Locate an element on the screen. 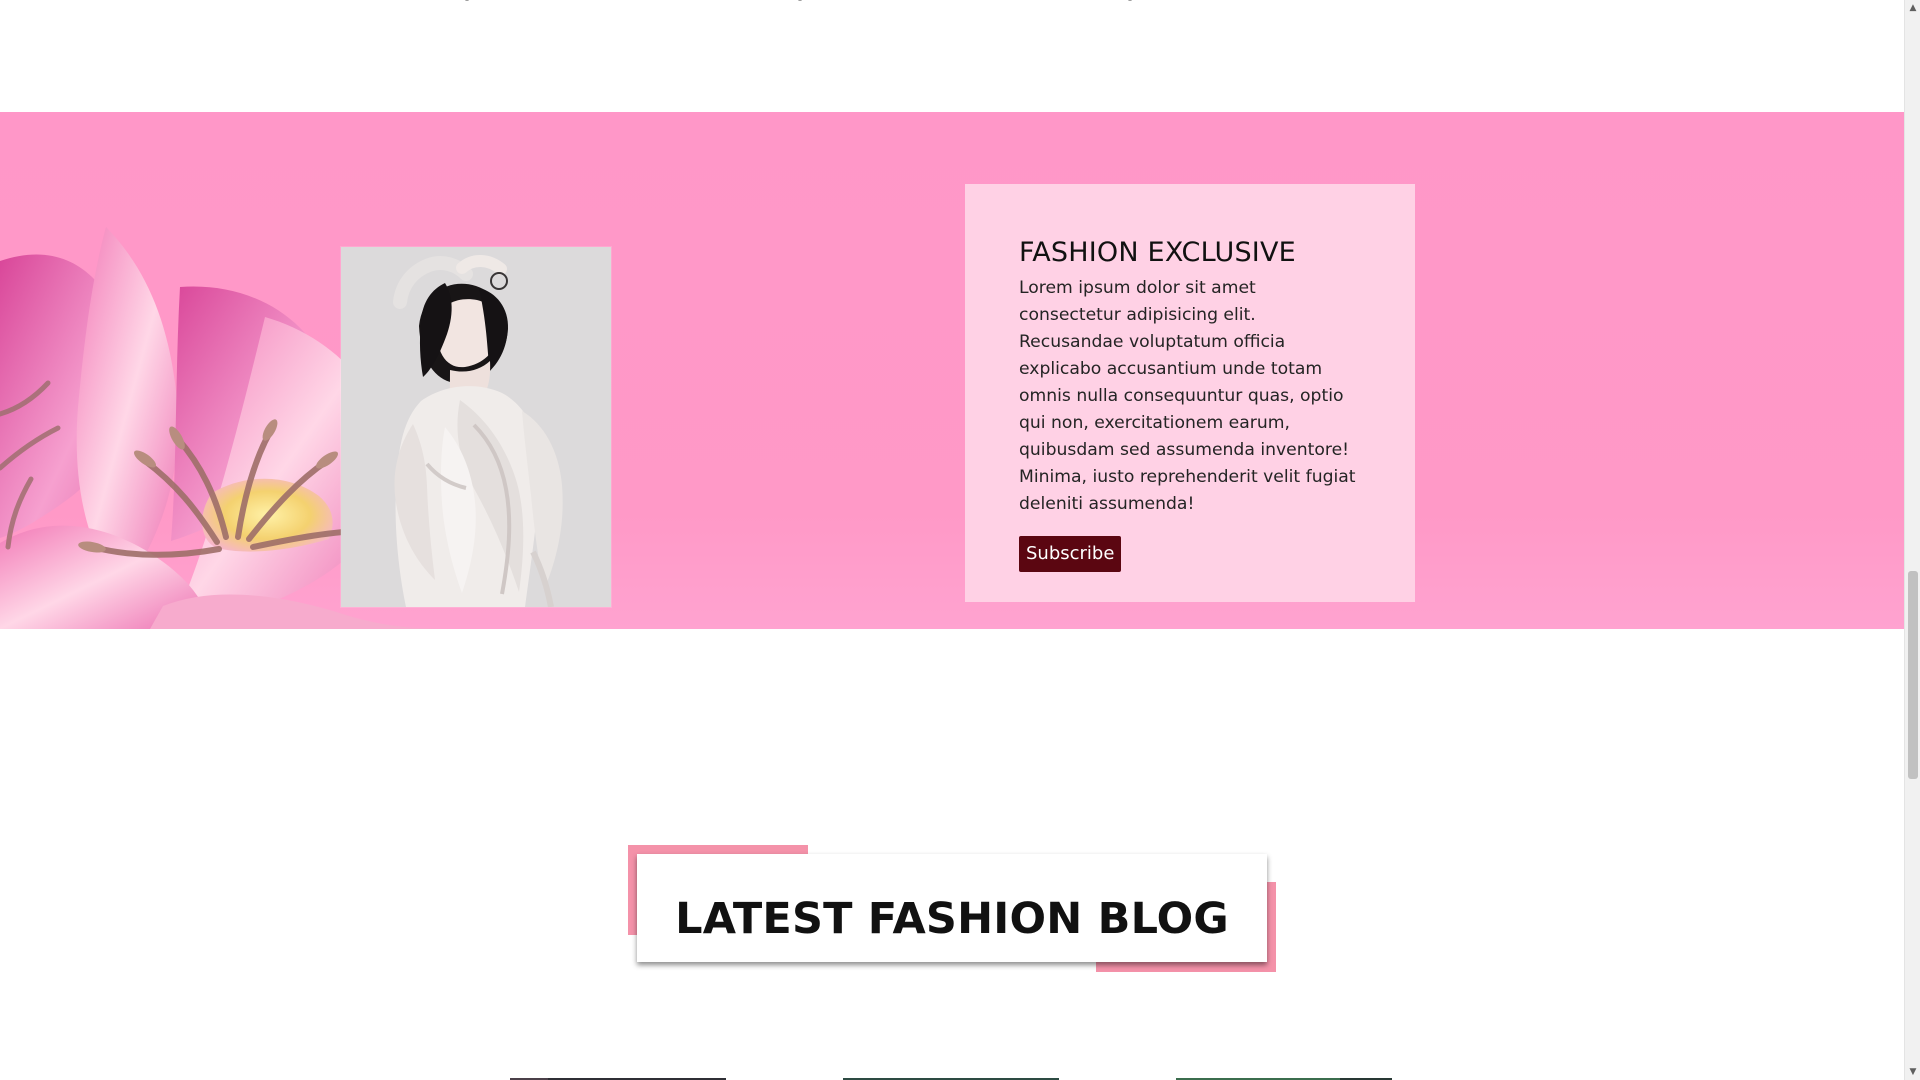 The width and height of the screenshot is (1920, 1080). latest-blog-heading-section: LATEST FASHION BLOG is located at coordinates (952, 908).